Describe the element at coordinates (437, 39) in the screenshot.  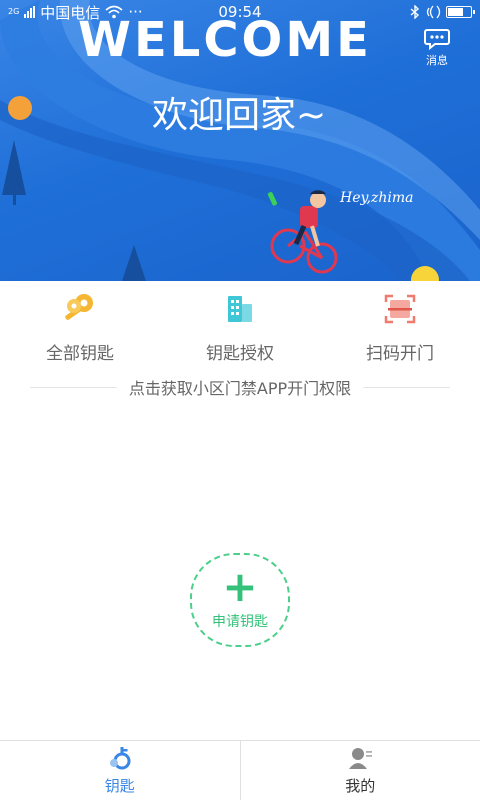
I see `message-icon` at that location.